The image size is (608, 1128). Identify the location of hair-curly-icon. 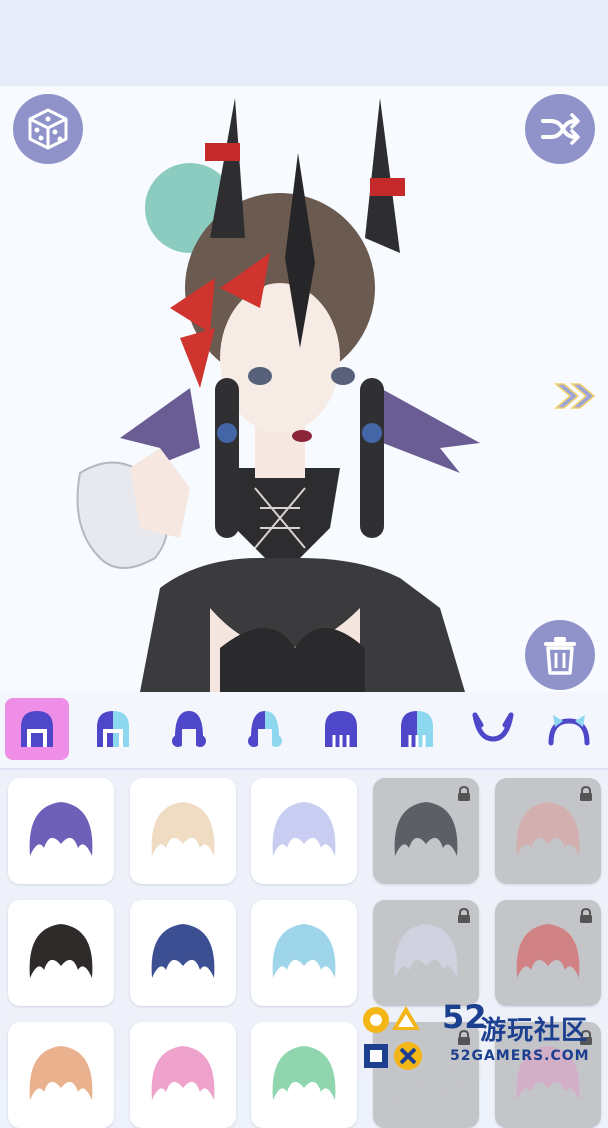
(189, 730).